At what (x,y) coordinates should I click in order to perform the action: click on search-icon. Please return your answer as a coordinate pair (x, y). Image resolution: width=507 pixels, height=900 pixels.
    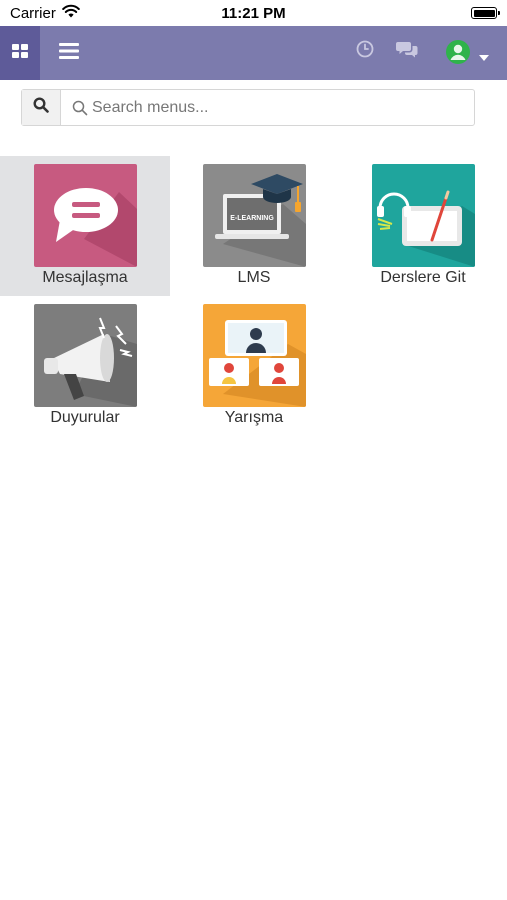
    Looking at the image, I should click on (41, 107).